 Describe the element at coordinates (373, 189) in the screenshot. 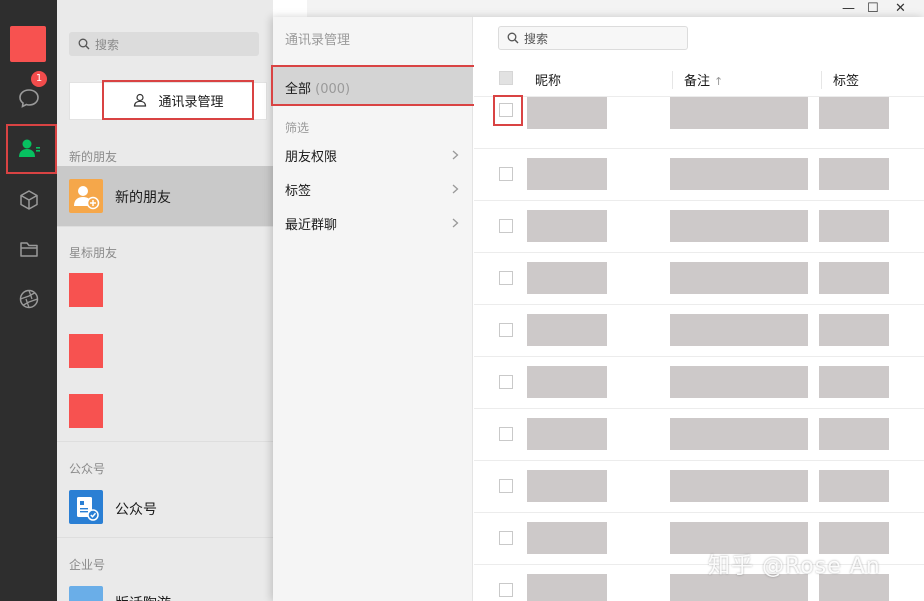

I see `filter-tags: 标签` at that location.